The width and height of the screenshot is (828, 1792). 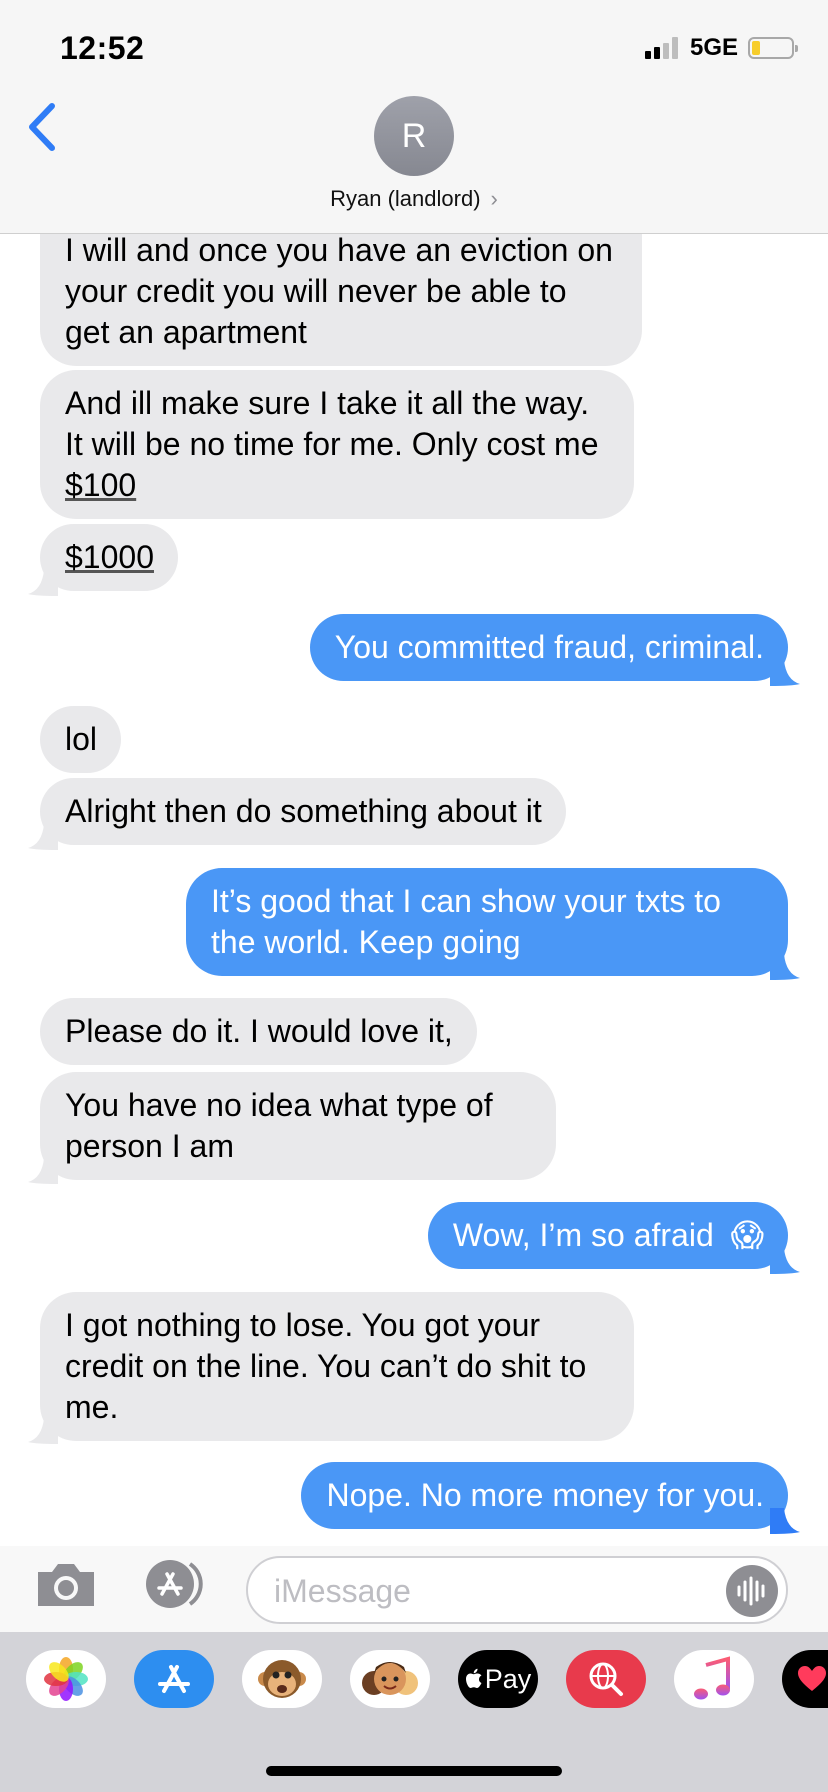 I want to click on contact-avatar: R, so click(x=414, y=136).